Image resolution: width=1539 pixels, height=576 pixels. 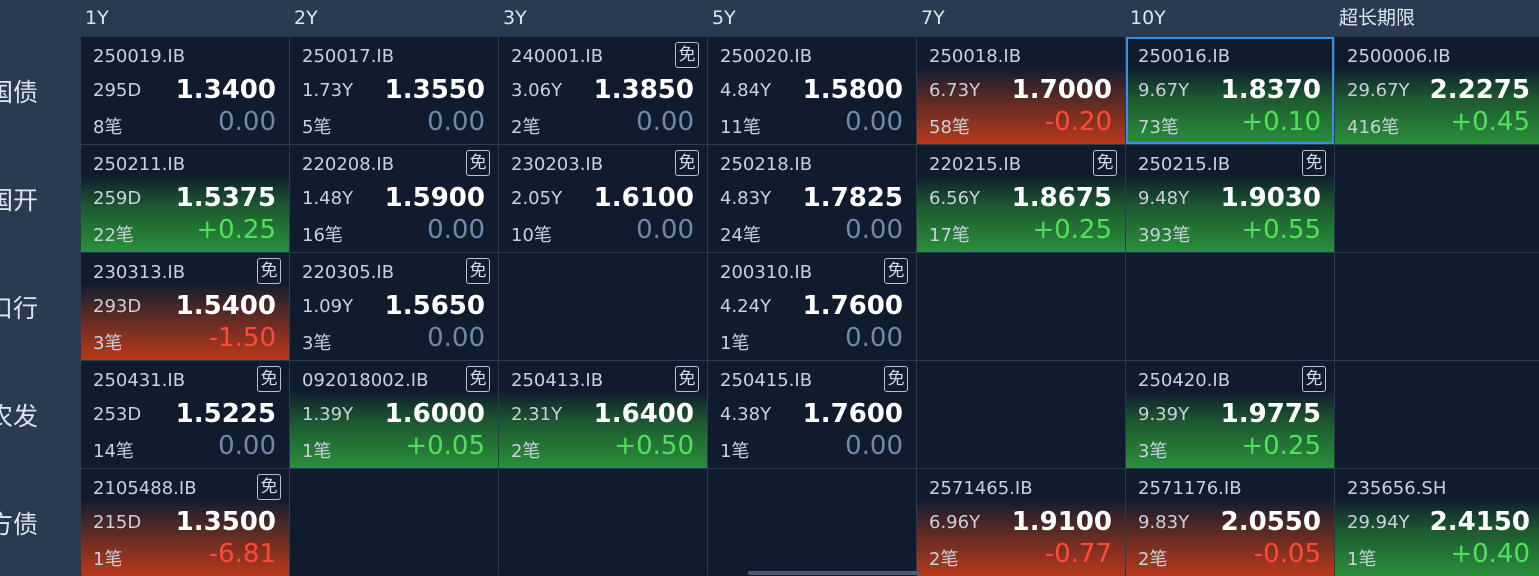 What do you see at coordinates (766, 380) in the screenshot?
I see `bond-code: 250415.IB` at bounding box center [766, 380].